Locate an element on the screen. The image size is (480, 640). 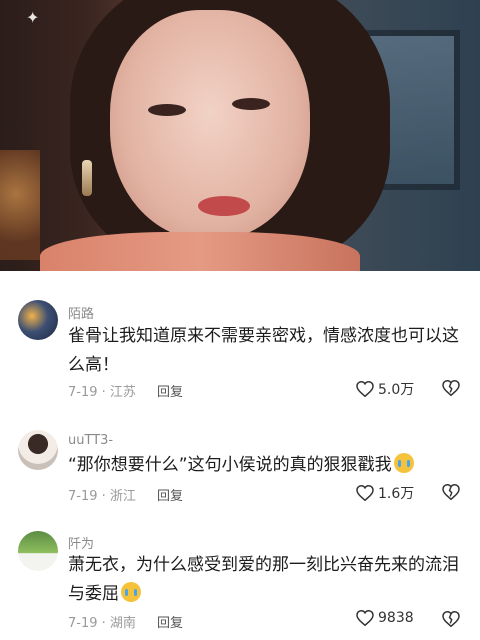
comment-text: 萧无衣，为什么感受到爱的那一刻比兴奋先来的流泪与委屈 is located at coordinates (268, 580).